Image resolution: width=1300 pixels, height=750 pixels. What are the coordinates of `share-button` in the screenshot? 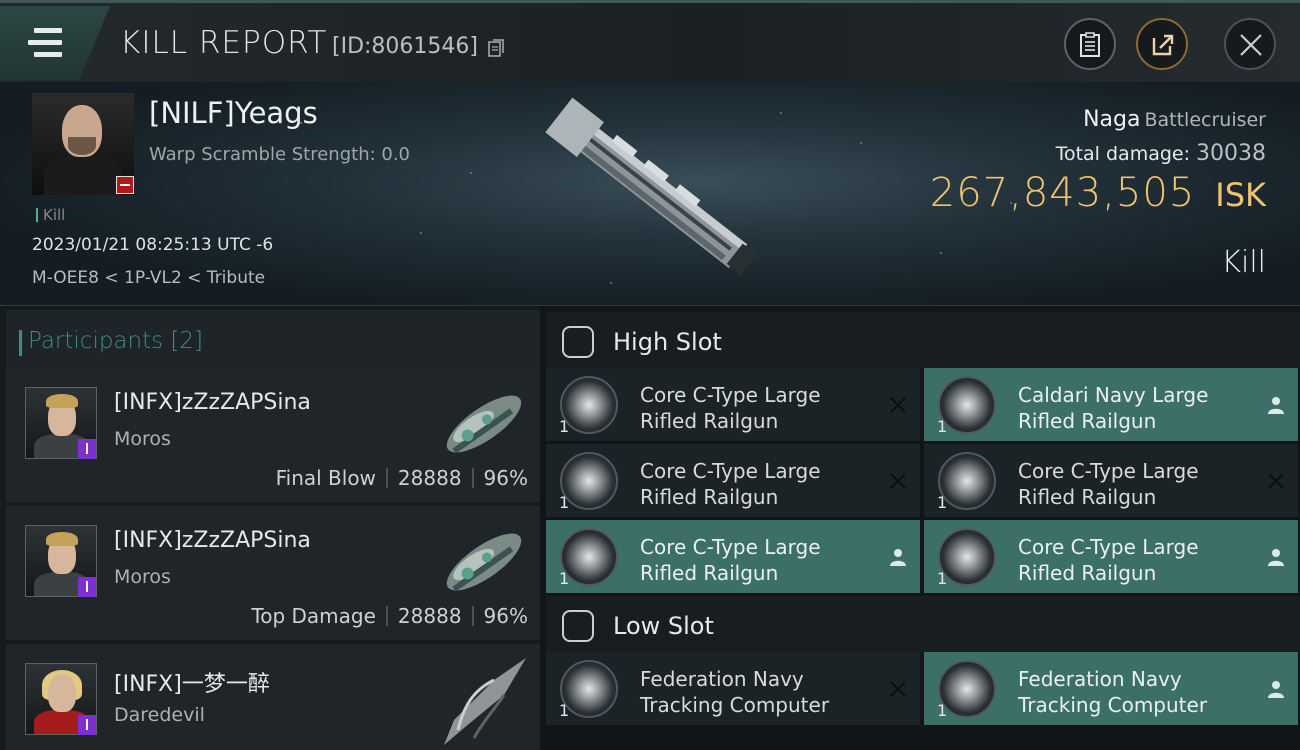 It's located at (1162, 44).